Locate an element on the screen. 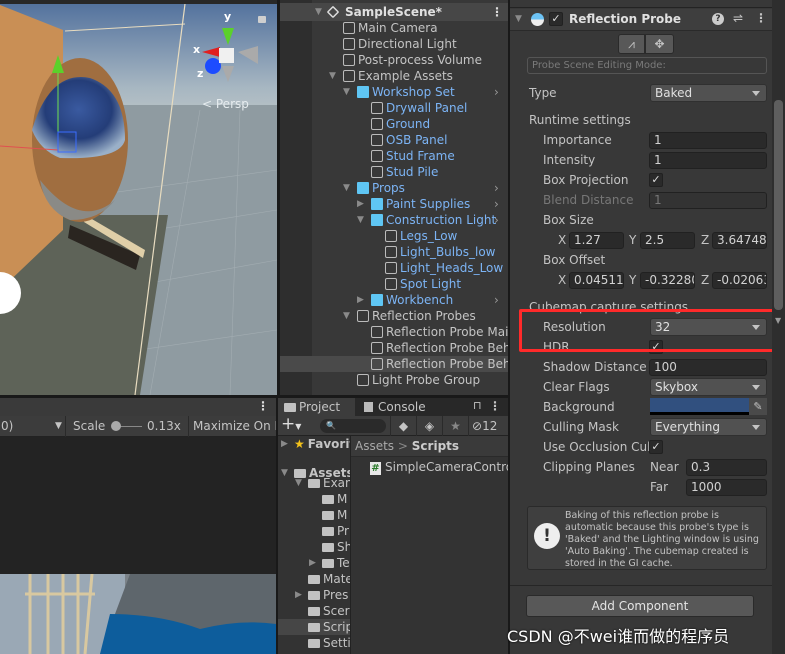 The height and width of the screenshot is (654, 785). hierarchy-item: ▼ Construction Light › is located at coordinates (394, 220).